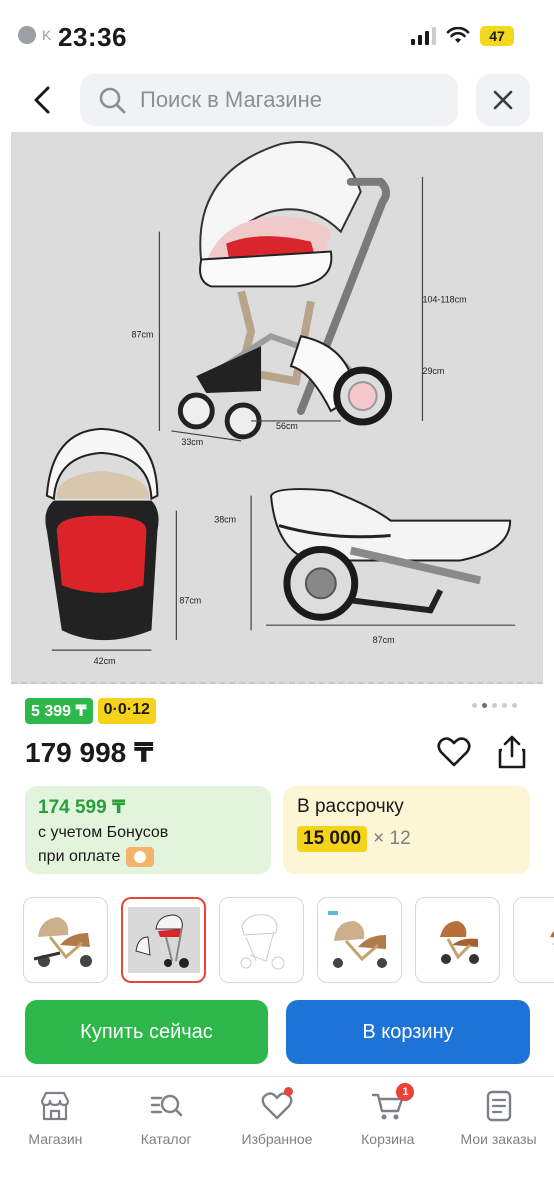 The image size is (554, 1200). What do you see at coordinates (103, 832) in the screenshot?
I see `bonus-price-line1: с учетом Бонусов` at bounding box center [103, 832].